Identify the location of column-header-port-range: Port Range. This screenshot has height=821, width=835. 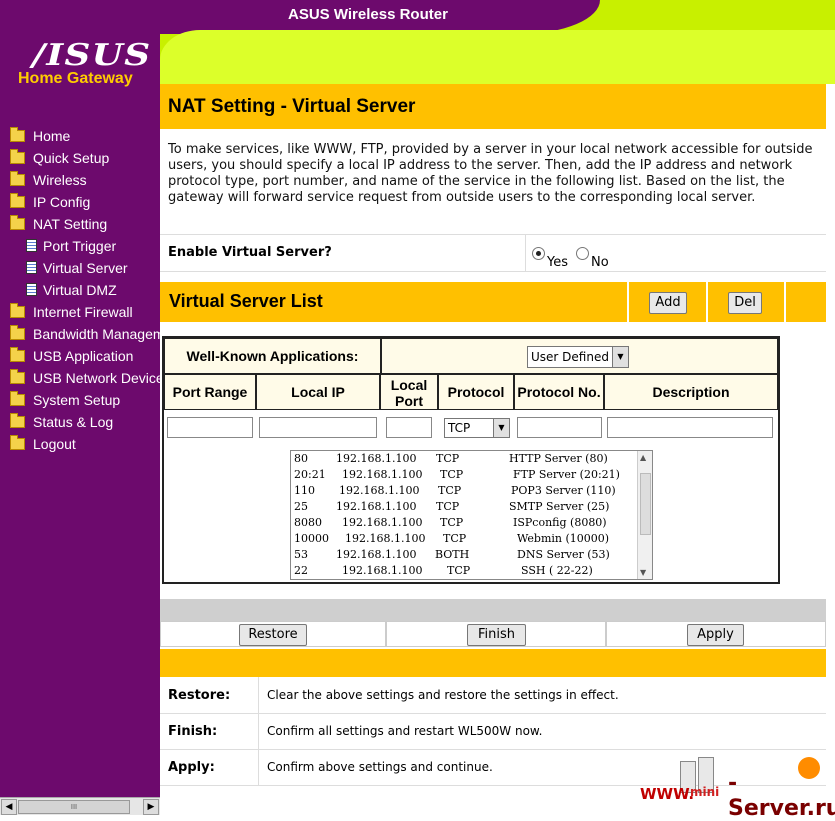
(210, 392).